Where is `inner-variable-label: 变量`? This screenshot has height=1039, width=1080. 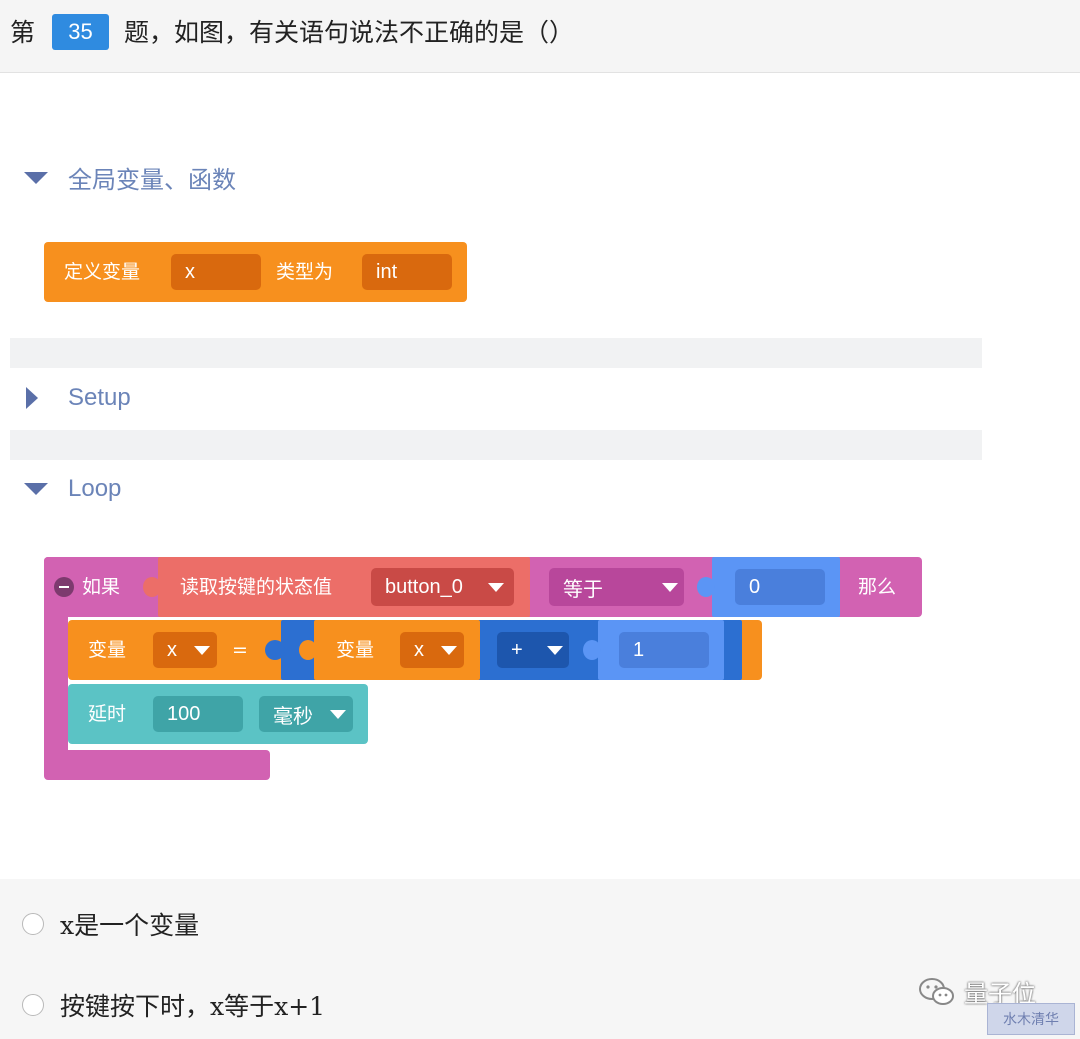
inner-variable-label: 变量 is located at coordinates (355, 650).